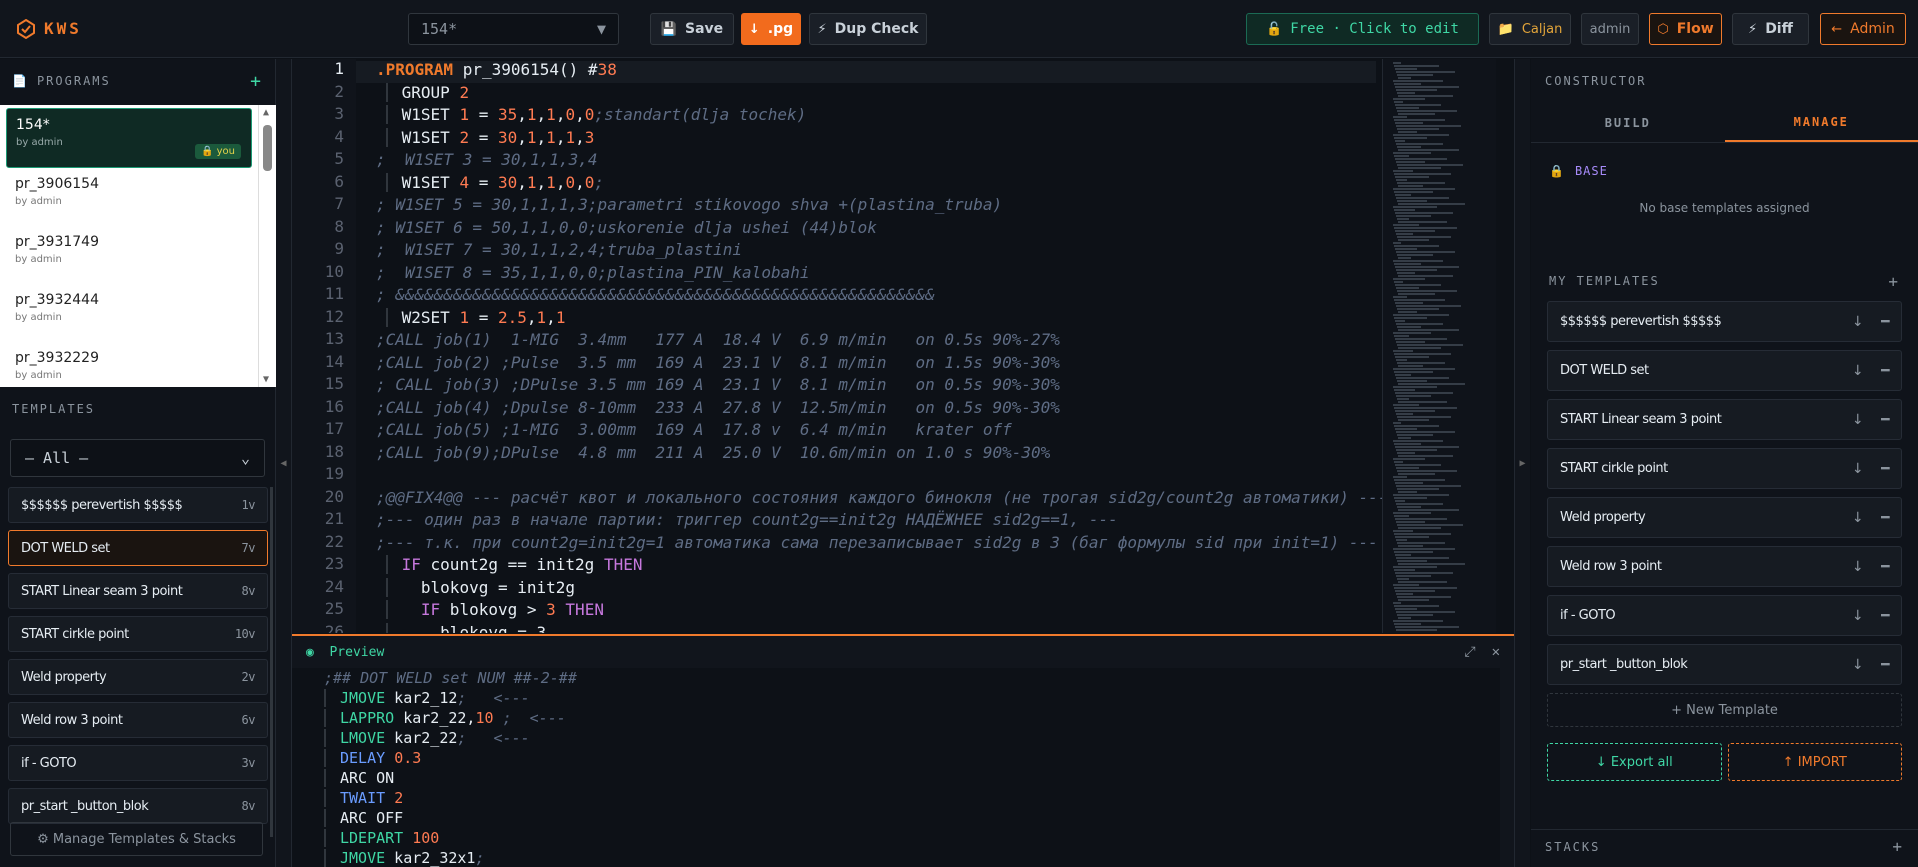 This screenshot has height=867, width=1918. What do you see at coordinates (1724, 517) in the screenshot?
I see `my-template-item: Weld property ↓ ━` at bounding box center [1724, 517].